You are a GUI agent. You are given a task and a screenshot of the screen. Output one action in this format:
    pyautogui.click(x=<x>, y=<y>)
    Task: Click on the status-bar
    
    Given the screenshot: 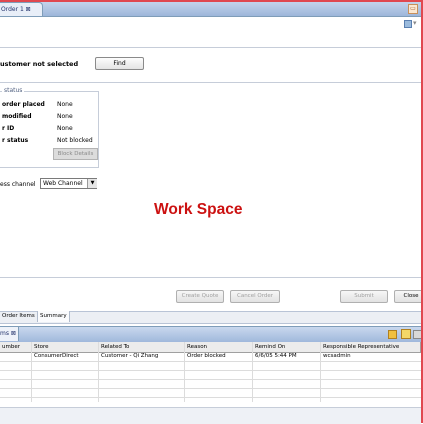 What is the action you would take?
    pyautogui.click(x=210, y=415)
    